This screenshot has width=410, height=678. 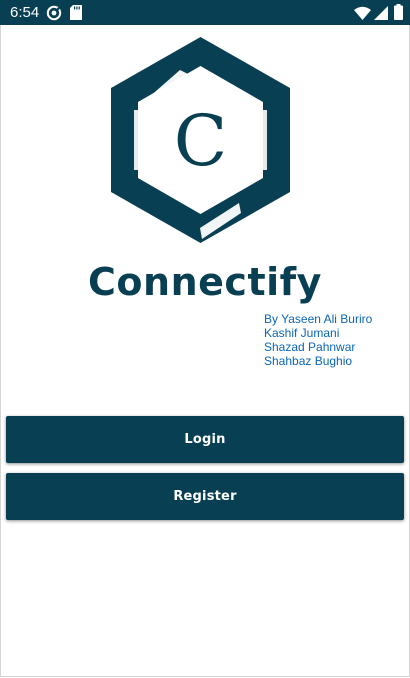 I want to click on wifi-icon, so click(x=362, y=13).